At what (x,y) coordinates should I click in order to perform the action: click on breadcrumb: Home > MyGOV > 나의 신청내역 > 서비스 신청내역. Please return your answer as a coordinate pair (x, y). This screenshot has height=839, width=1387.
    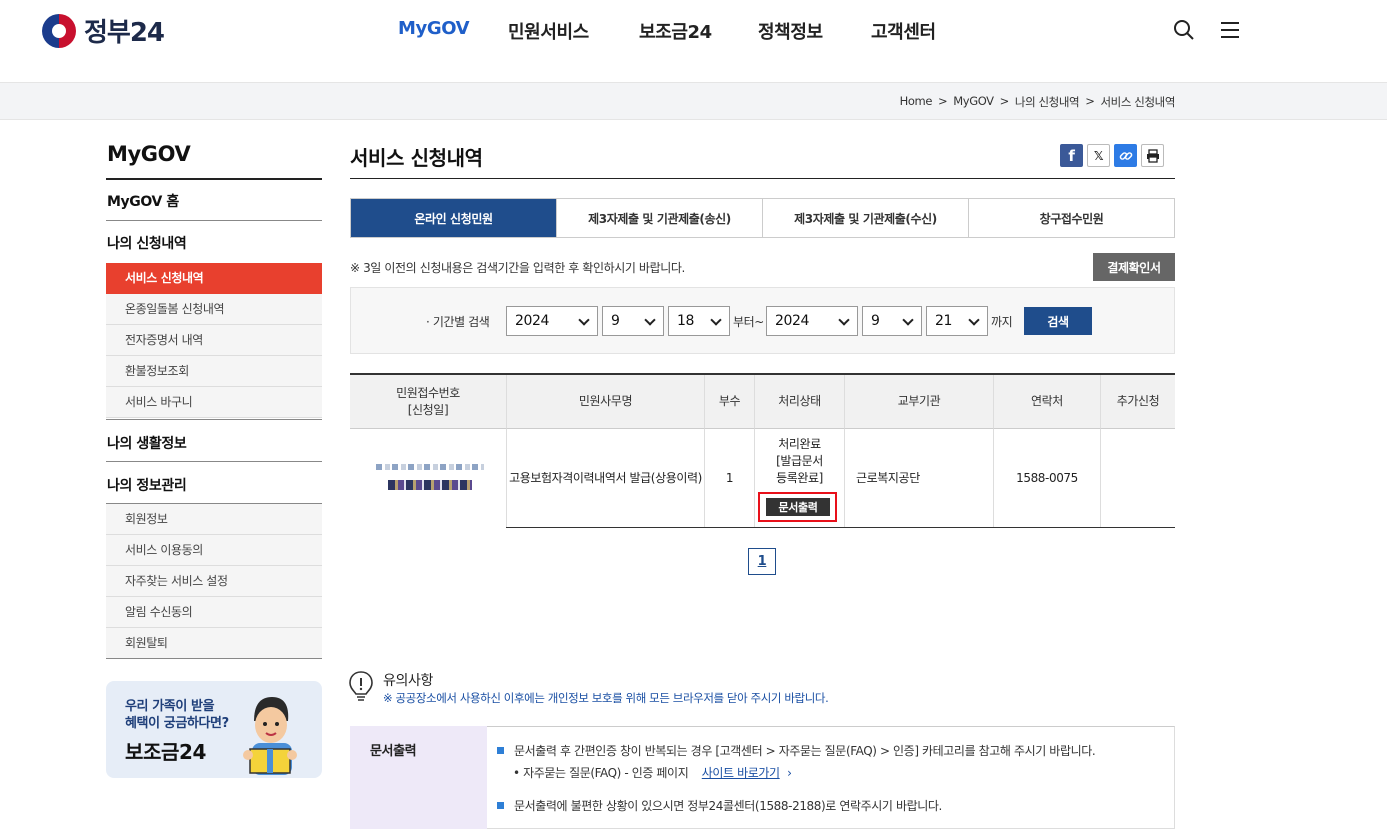
    Looking at the image, I should click on (1038, 102).